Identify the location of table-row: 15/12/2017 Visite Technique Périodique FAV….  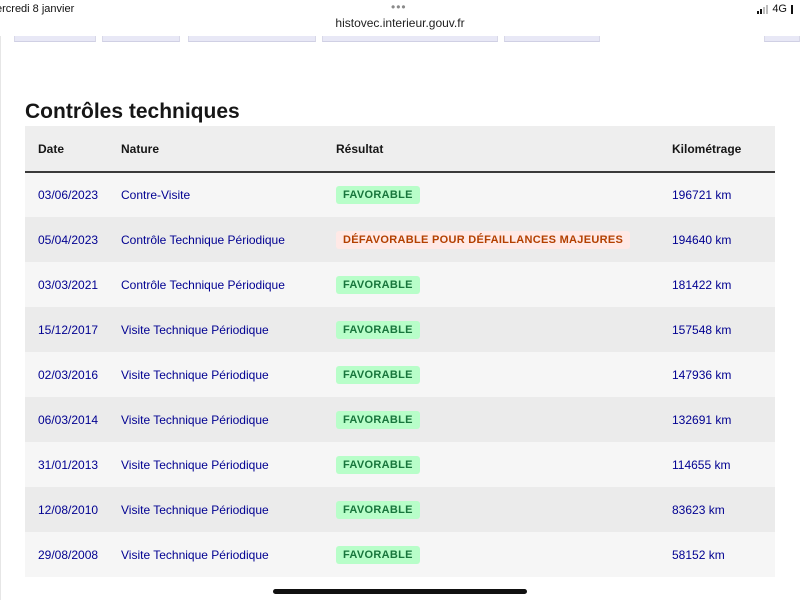
(400, 329).